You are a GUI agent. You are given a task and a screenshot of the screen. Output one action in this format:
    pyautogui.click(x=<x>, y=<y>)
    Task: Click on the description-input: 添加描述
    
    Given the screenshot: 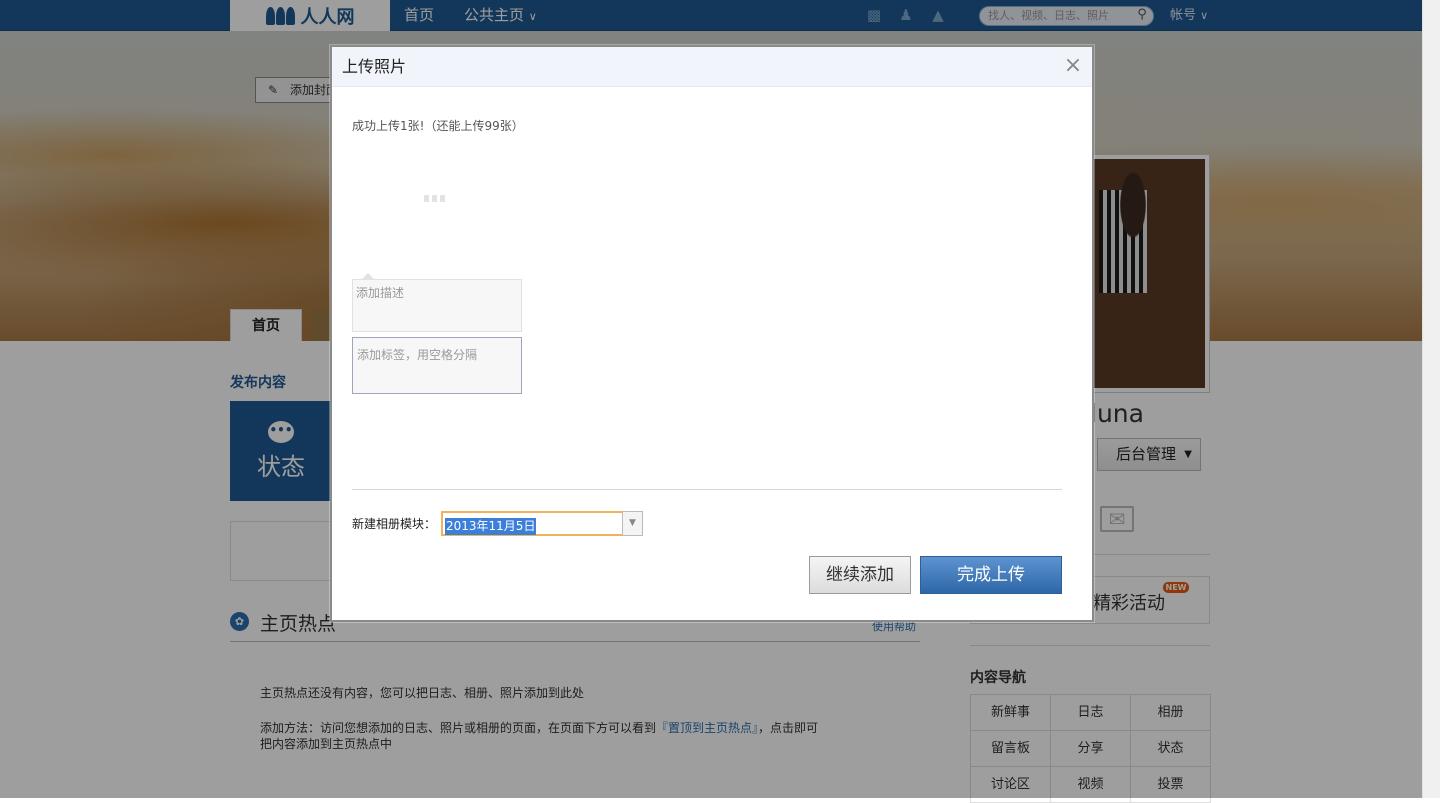 What is the action you would take?
    pyautogui.click(x=437, y=305)
    